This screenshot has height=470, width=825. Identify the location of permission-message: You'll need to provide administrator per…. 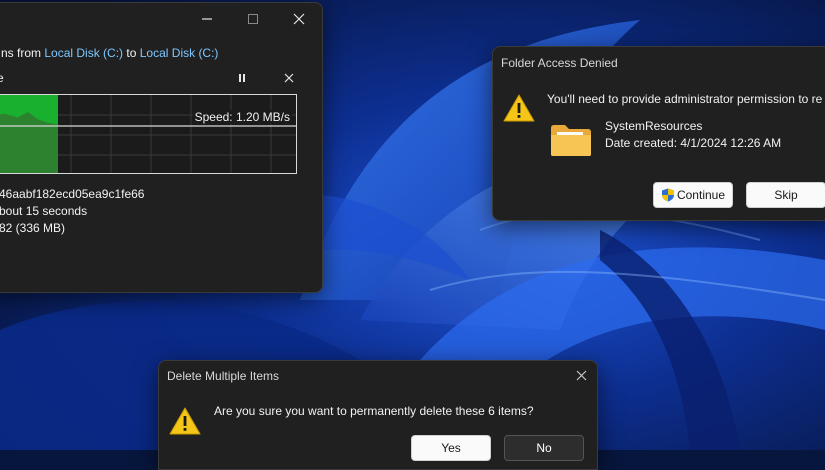
(685, 99).